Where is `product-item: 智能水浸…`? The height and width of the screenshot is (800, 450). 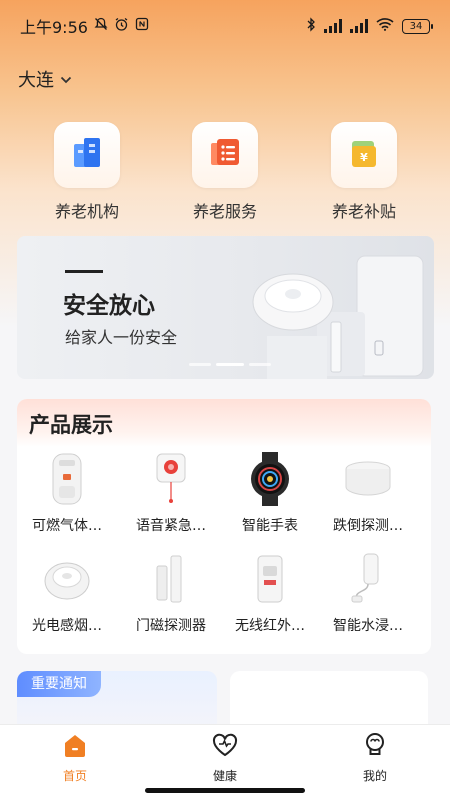 product-item: 智能水浸… is located at coordinates (368, 593).